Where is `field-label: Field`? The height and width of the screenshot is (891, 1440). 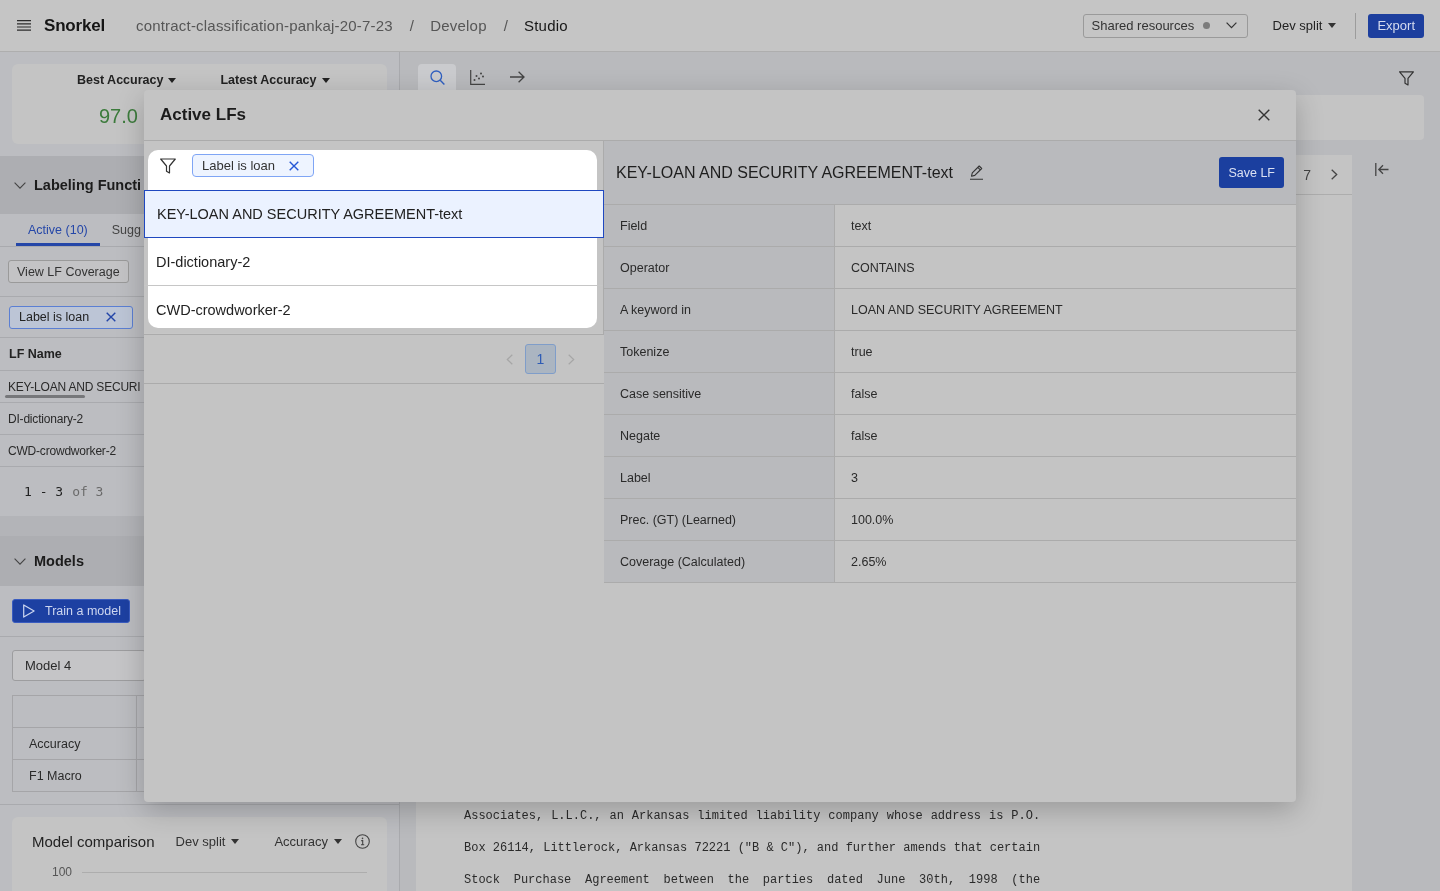
field-label: Field is located at coordinates (719, 225).